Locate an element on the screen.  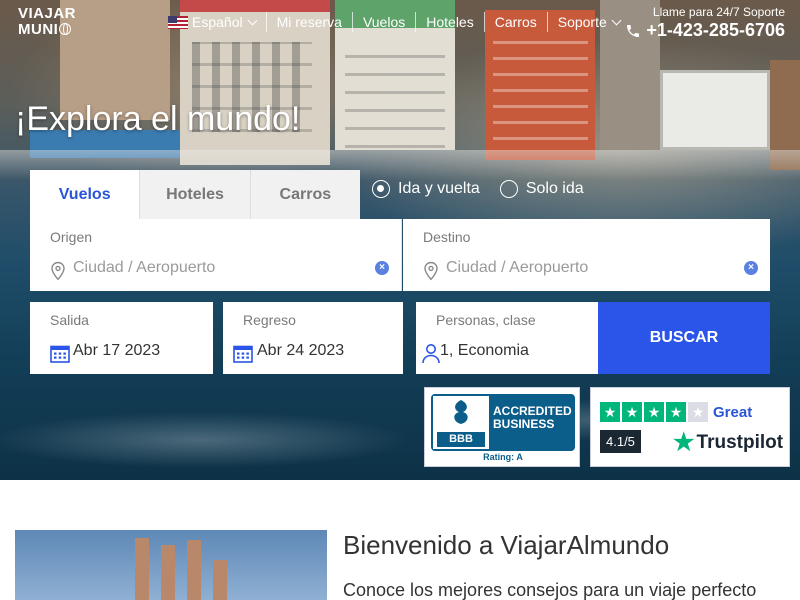
globe-icon is located at coordinates (65, 29).